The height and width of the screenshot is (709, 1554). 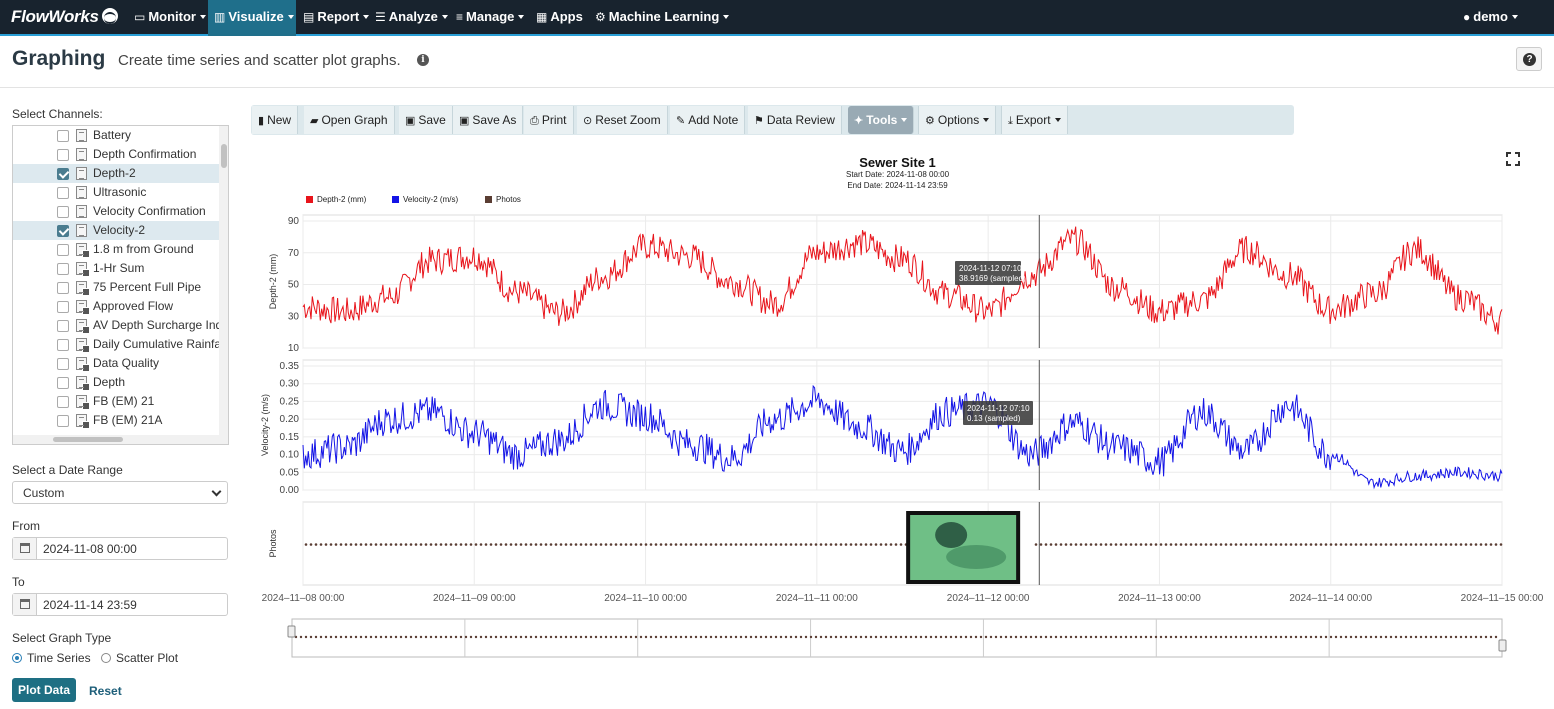 I want to click on open-graph-button: ▰ Open Graph, so click(x=349, y=120).